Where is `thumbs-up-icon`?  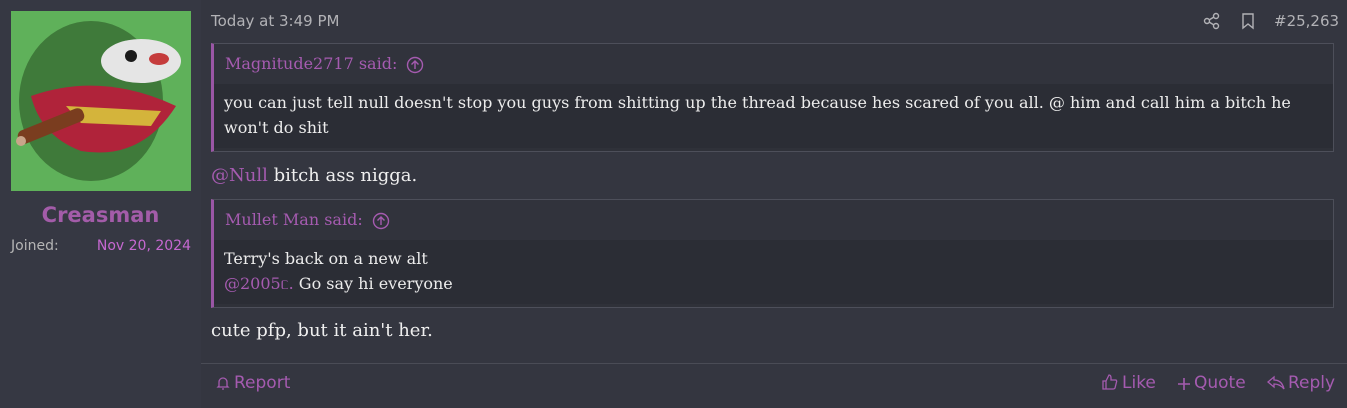 thumbs-up-icon is located at coordinates (1110, 382).